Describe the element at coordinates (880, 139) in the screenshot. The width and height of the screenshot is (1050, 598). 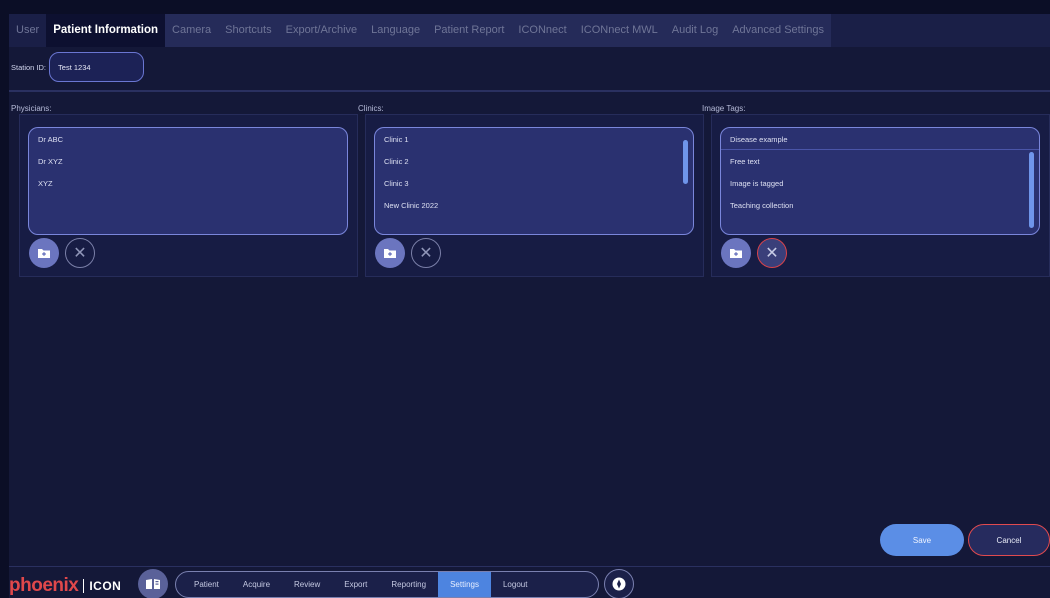
I see `list-item: Disease example` at that location.